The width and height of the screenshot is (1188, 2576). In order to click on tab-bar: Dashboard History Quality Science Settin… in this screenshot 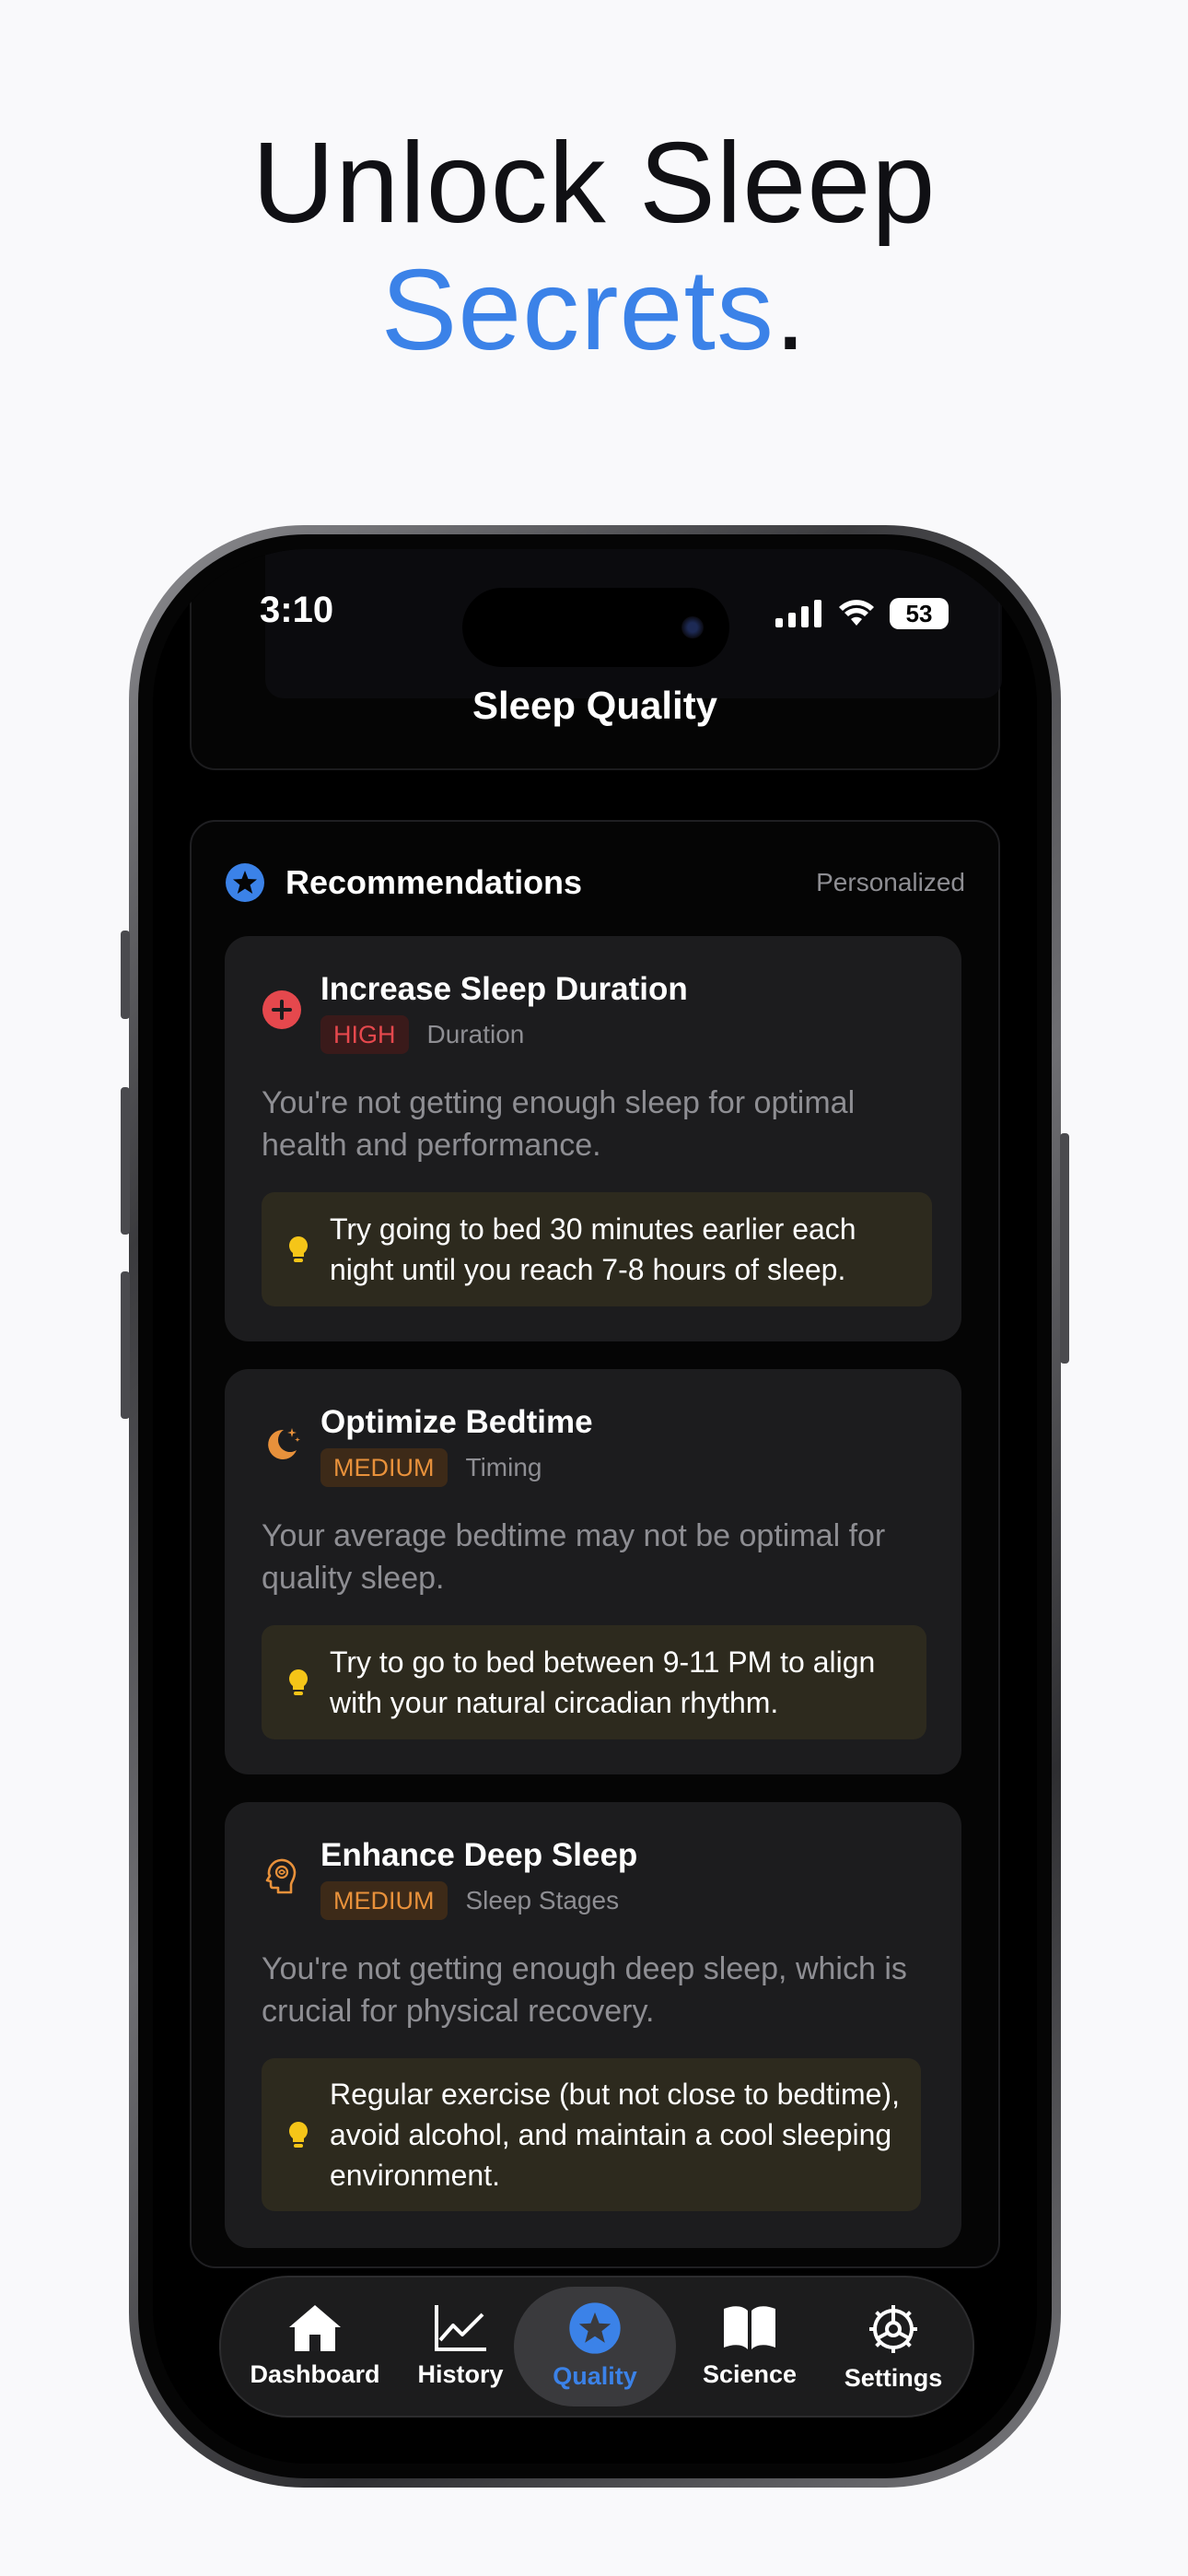, I will do `click(596, 2347)`.